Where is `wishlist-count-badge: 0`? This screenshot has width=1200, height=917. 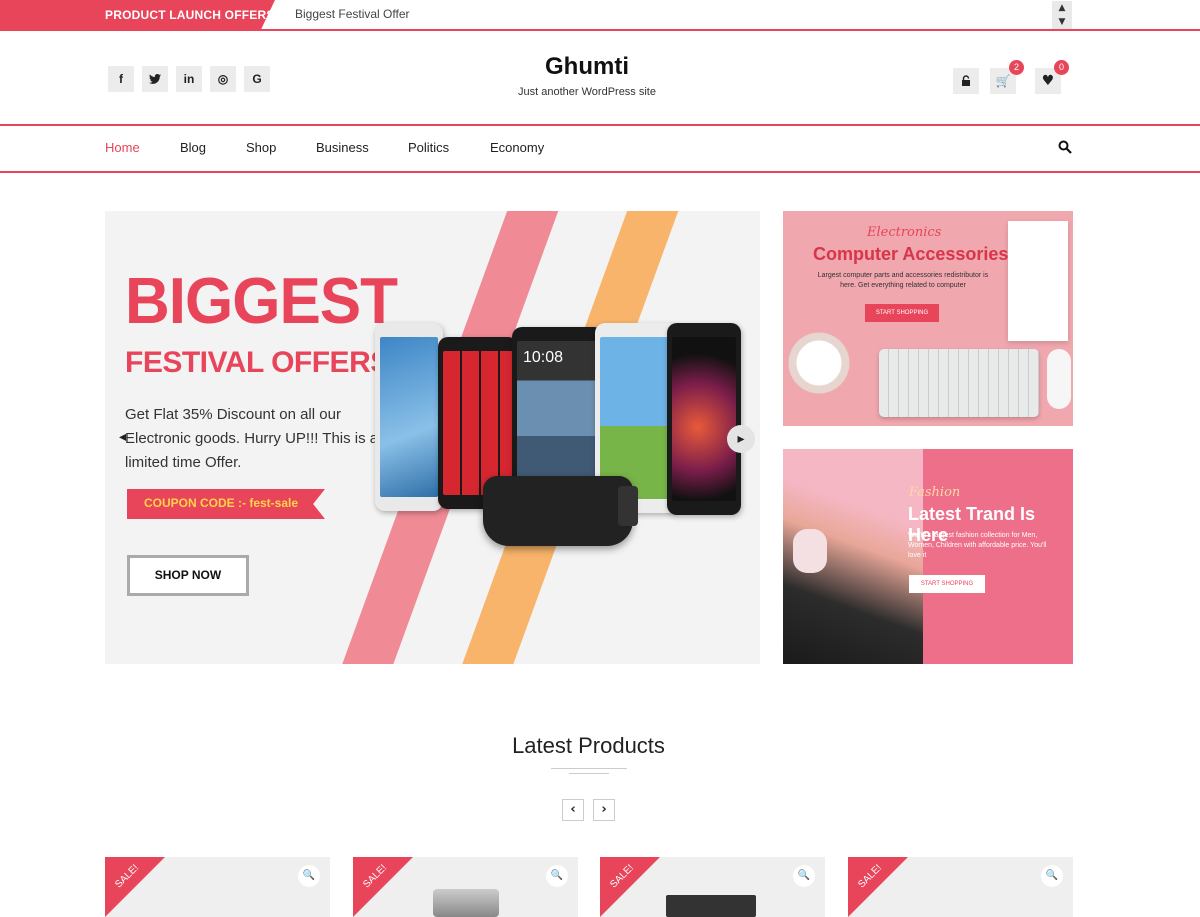
wishlist-count-badge: 0 is located at coordinates (1061, 67).